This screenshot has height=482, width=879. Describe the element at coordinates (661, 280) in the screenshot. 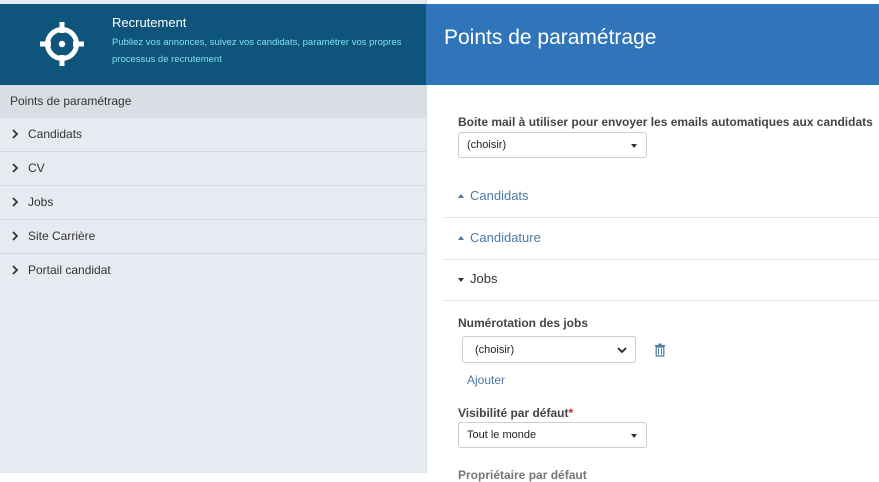

I see `section-jobs: Jobs` at that location.